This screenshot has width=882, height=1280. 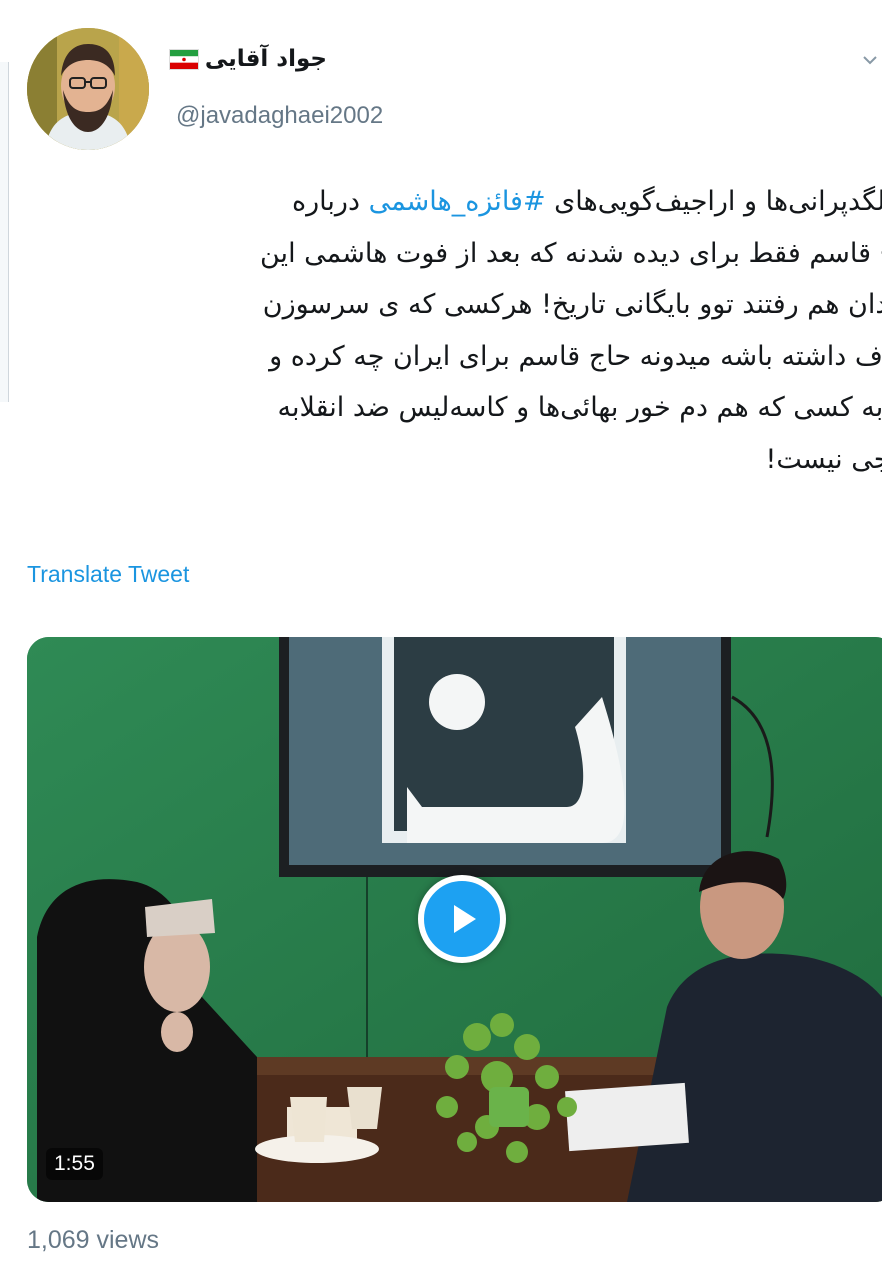 I want to click on author-handle: @javadaghaei2002, so click(x=279, y=116).